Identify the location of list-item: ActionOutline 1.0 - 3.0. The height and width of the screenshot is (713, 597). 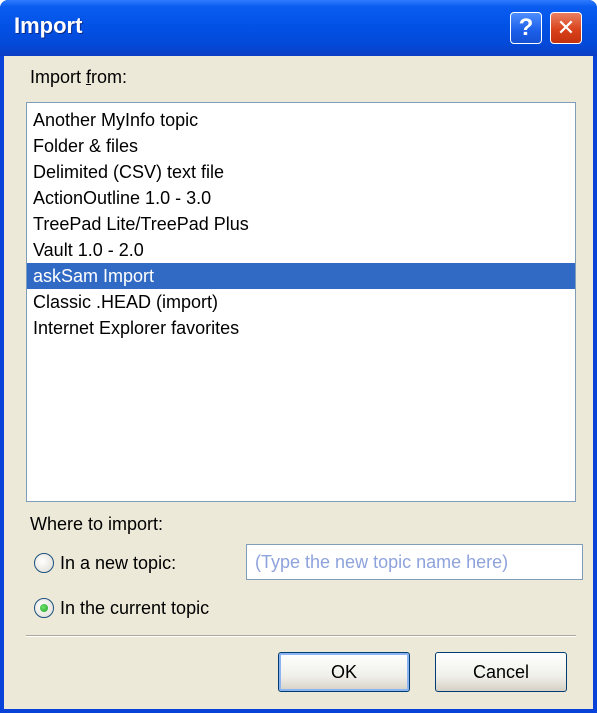
(301, 198).